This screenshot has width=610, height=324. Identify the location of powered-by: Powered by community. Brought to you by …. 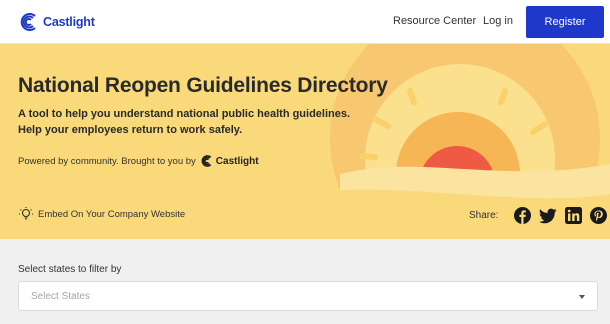
(138, 161).